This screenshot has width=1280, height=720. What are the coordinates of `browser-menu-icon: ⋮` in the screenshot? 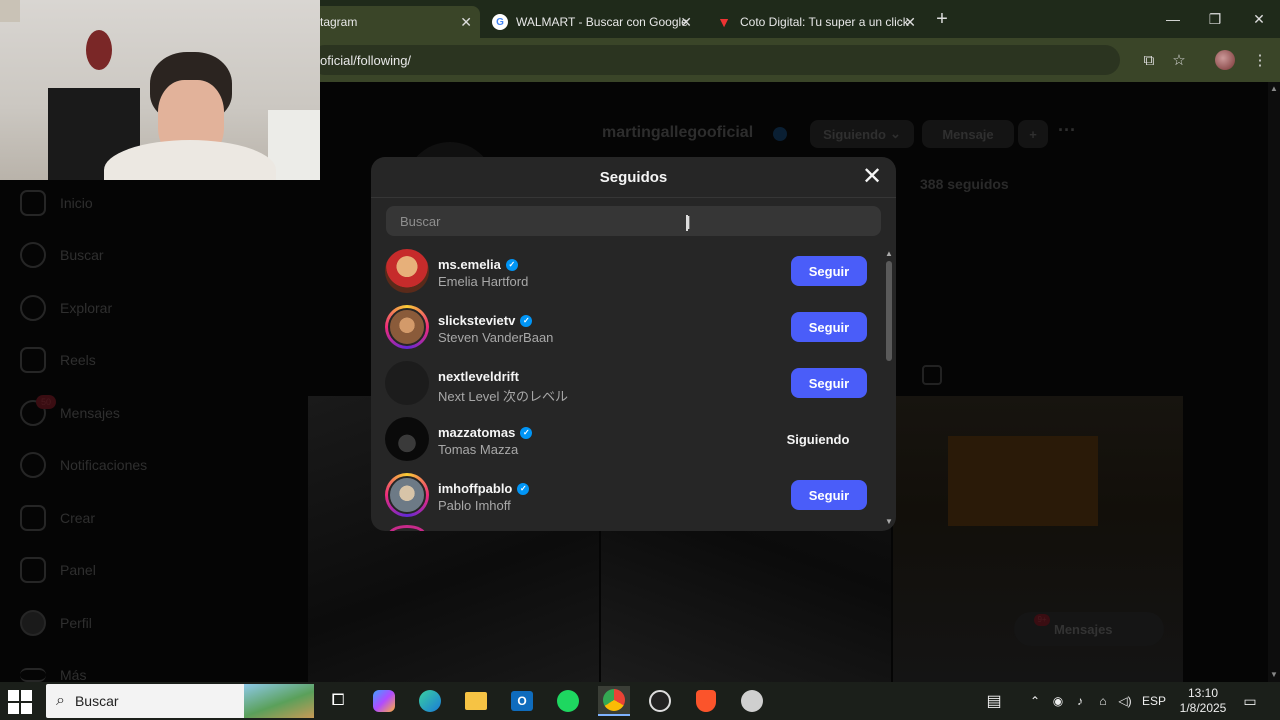 It's located at (1260, 60).